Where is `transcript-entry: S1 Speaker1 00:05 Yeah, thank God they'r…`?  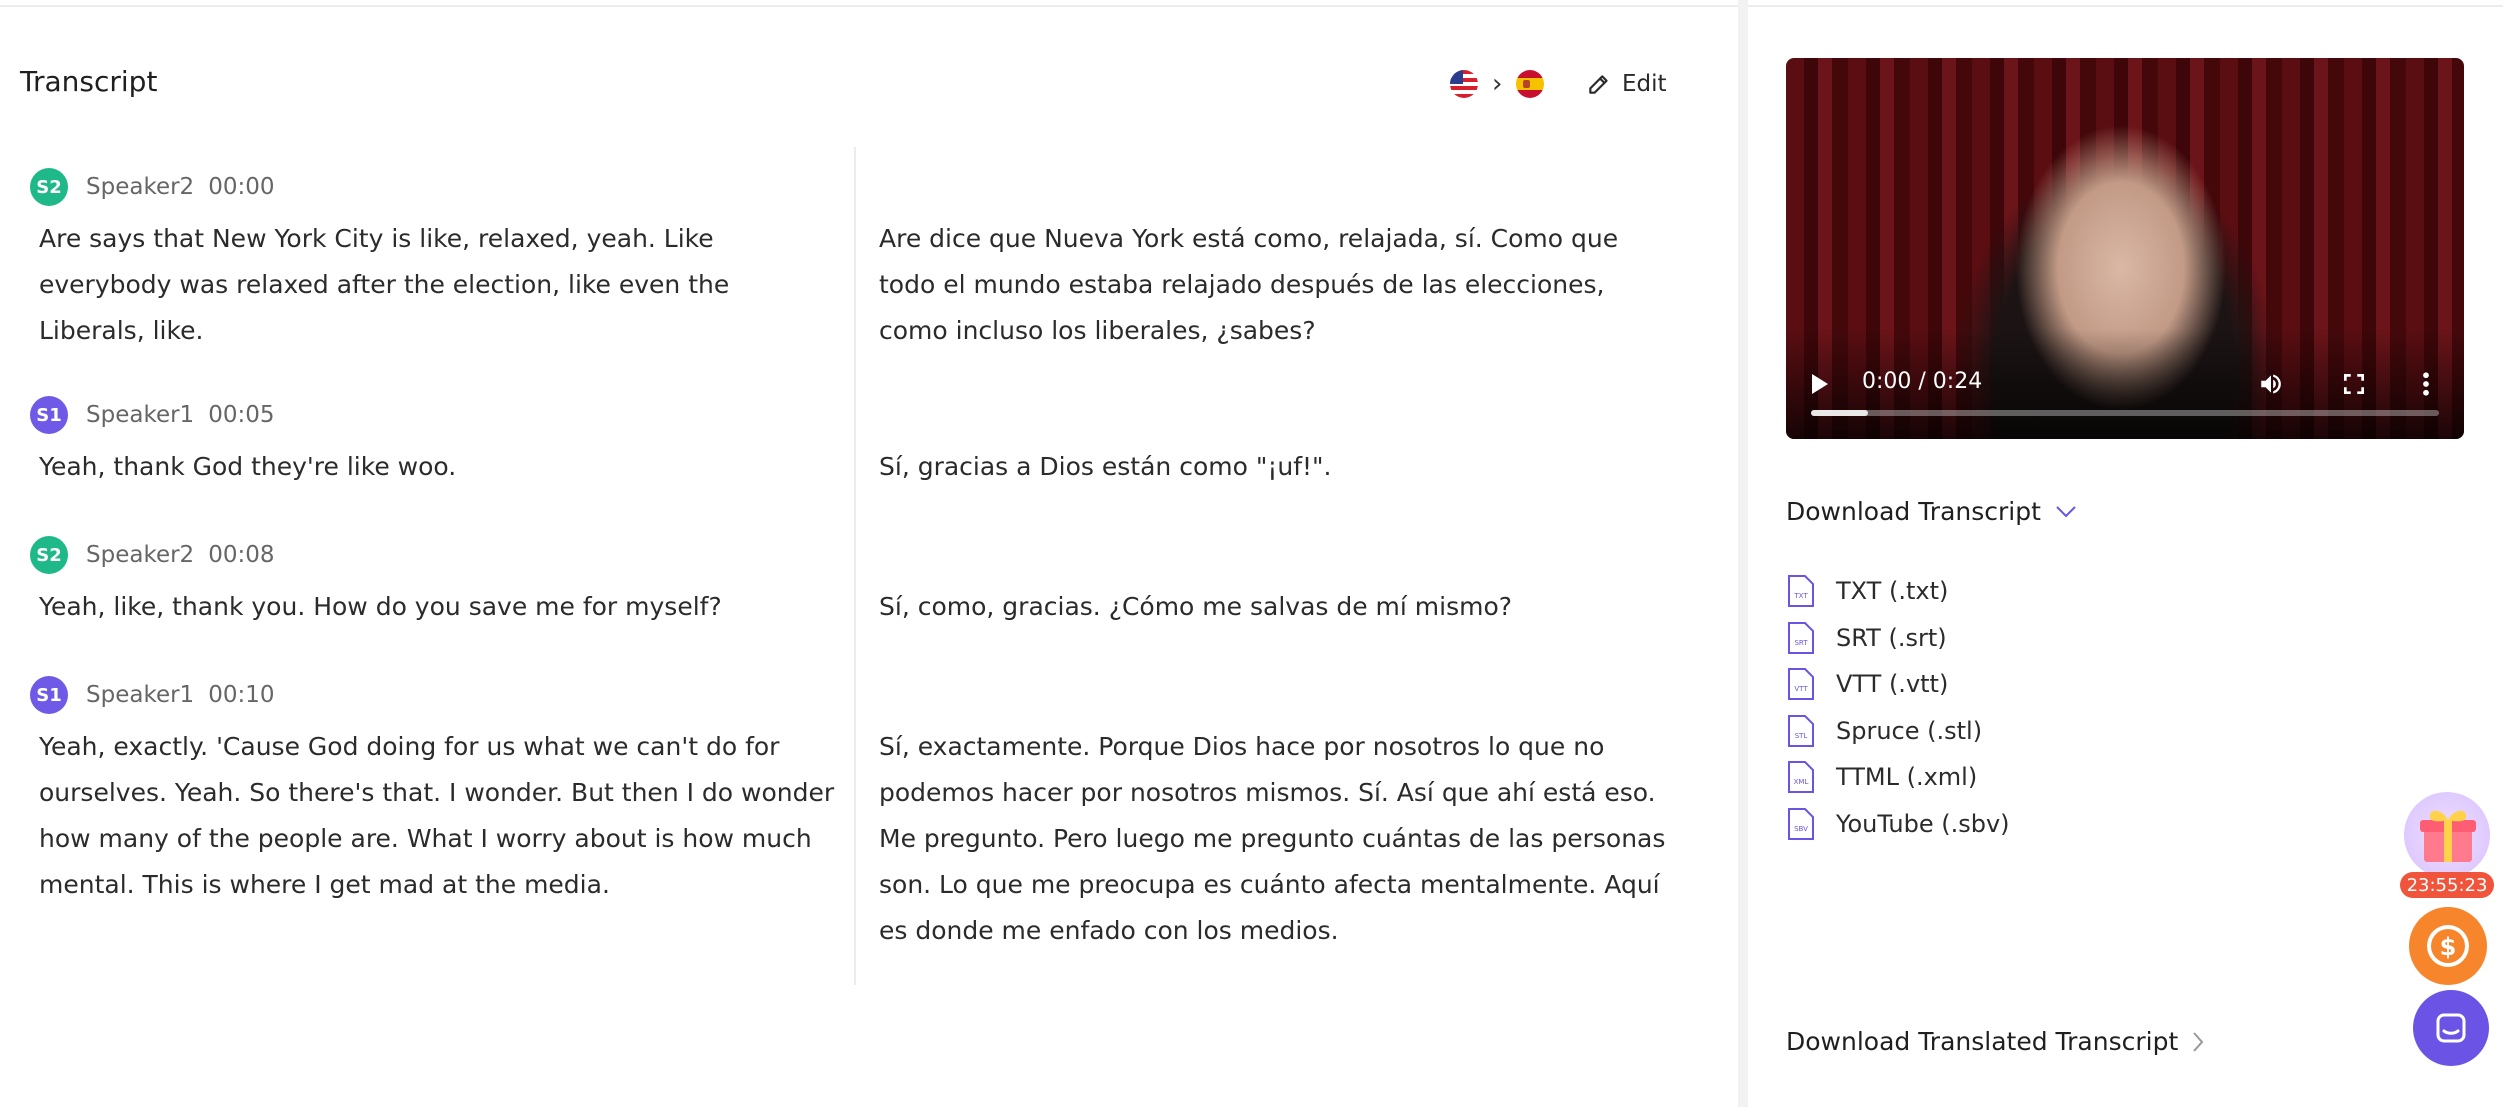 transcript-entry: S1 Speaker1 00:05 Yeah, thank God they'r… is located at coordinates (855, 438).